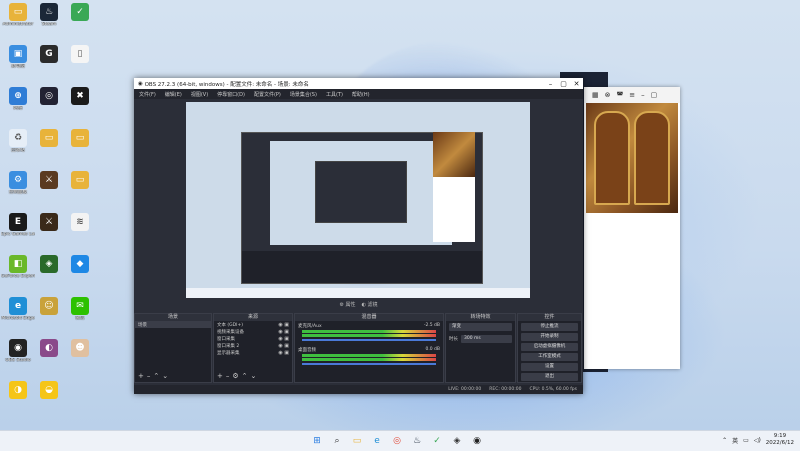  What do you see at coordinates (154, 376) in the screenshot?
I see `scenes-dock-toolbar: +–⌃⌄` at bounding box center [154, 376].